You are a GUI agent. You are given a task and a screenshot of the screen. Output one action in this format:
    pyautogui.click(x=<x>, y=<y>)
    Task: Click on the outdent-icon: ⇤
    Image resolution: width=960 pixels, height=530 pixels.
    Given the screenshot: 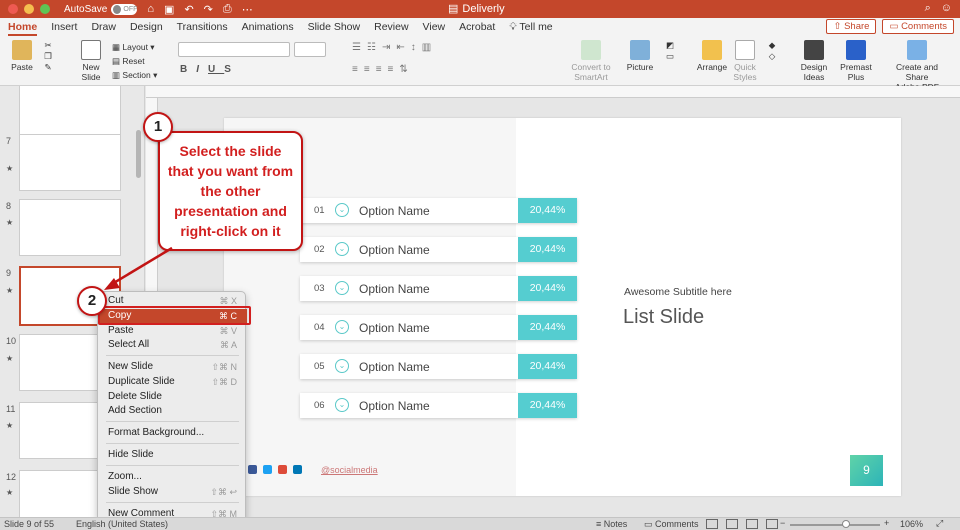 What is the action you would take?
    pyautogui.click(x=403, y=47)
    